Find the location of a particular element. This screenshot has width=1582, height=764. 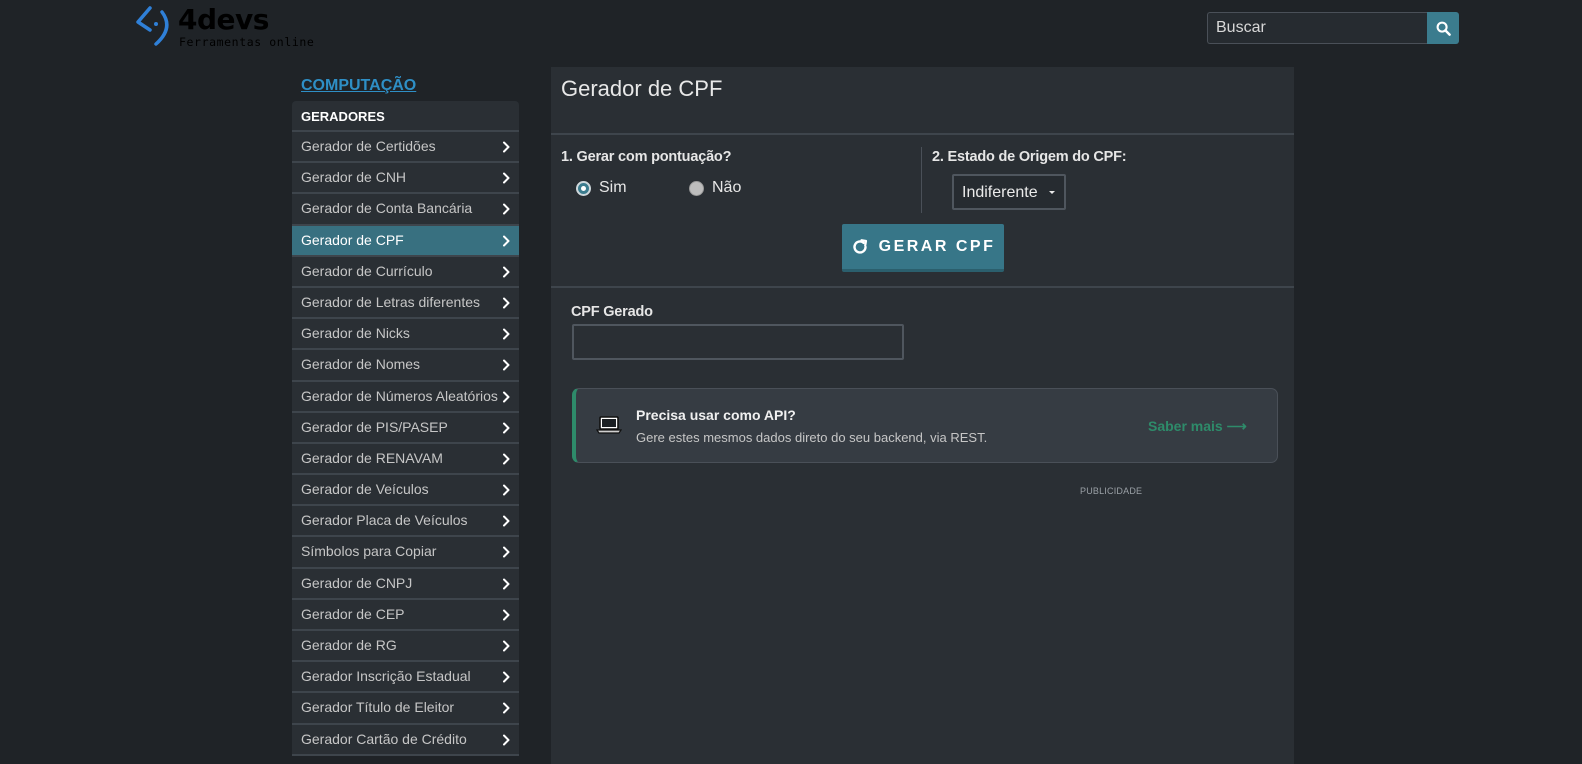

sidebar-item: Gerador de Certidões is located at coordinates (405, 148).